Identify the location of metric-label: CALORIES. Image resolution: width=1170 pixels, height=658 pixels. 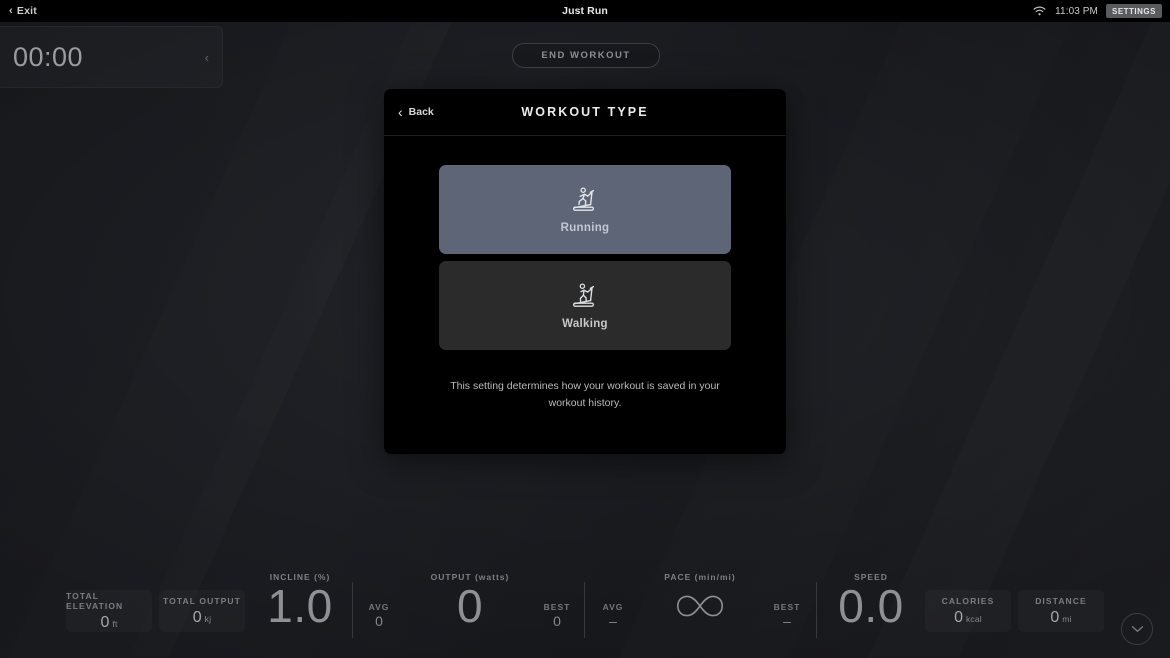
(968, 600).